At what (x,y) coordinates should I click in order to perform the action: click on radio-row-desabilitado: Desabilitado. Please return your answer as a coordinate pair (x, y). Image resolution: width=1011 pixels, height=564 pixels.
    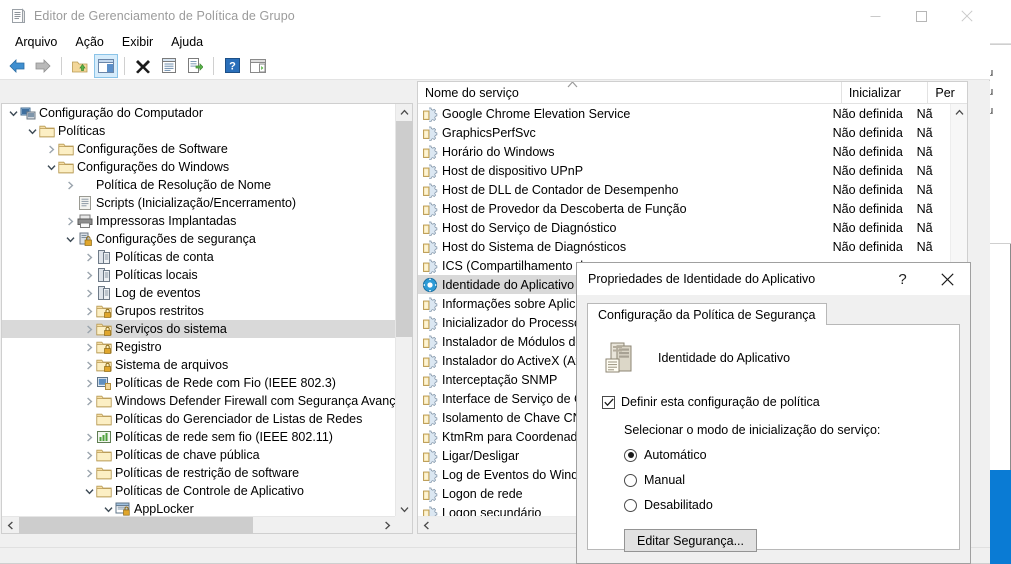
    Looking at the image, I should click on (784, 505).